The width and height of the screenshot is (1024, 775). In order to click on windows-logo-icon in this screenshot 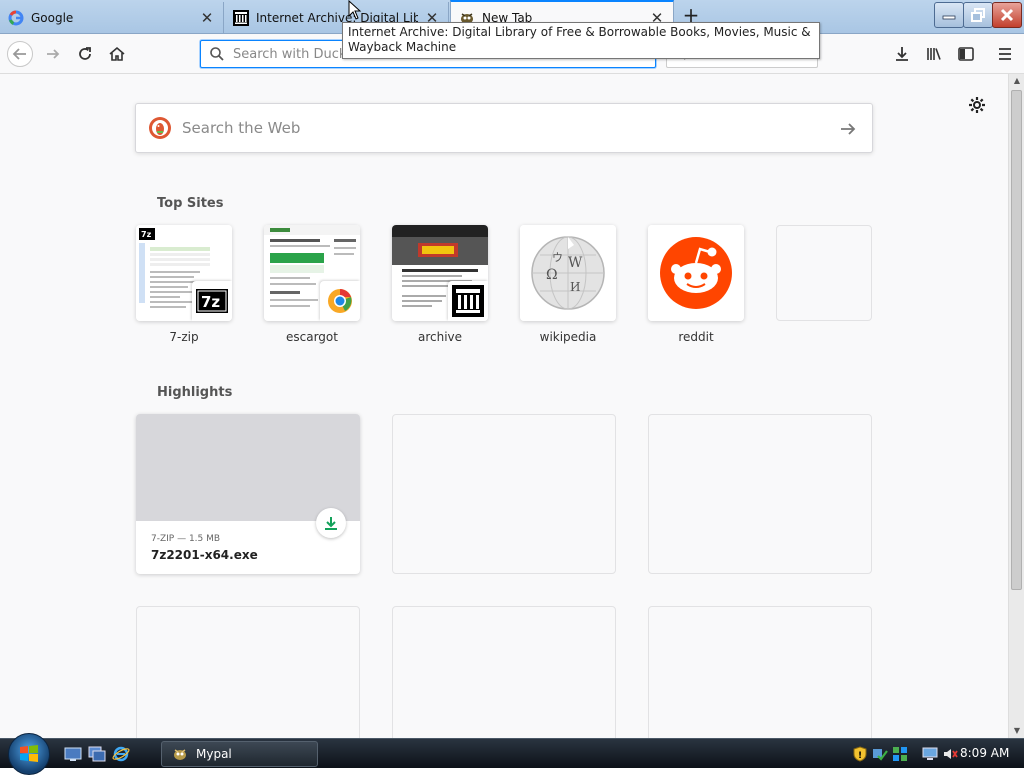, I will do `click(29, 753)`.